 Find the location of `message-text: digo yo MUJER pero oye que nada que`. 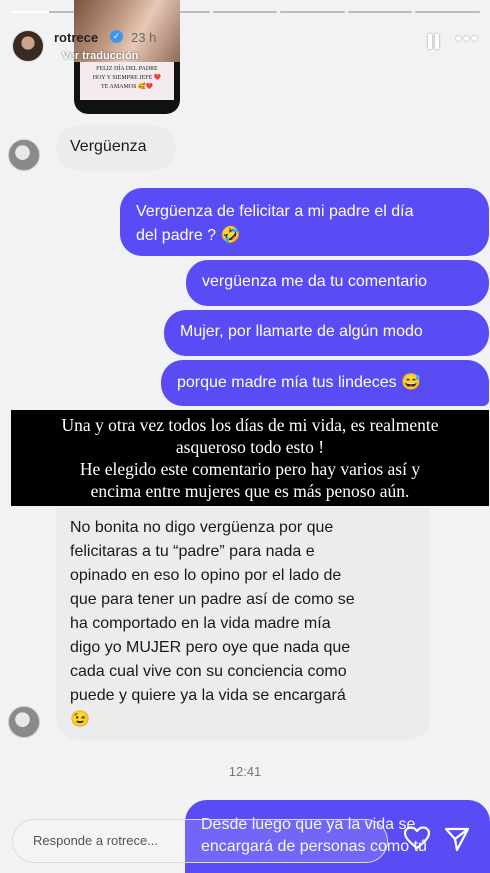

message-text: digo yo MUJER pero oye que nada que is located at coordinates (210, 647).